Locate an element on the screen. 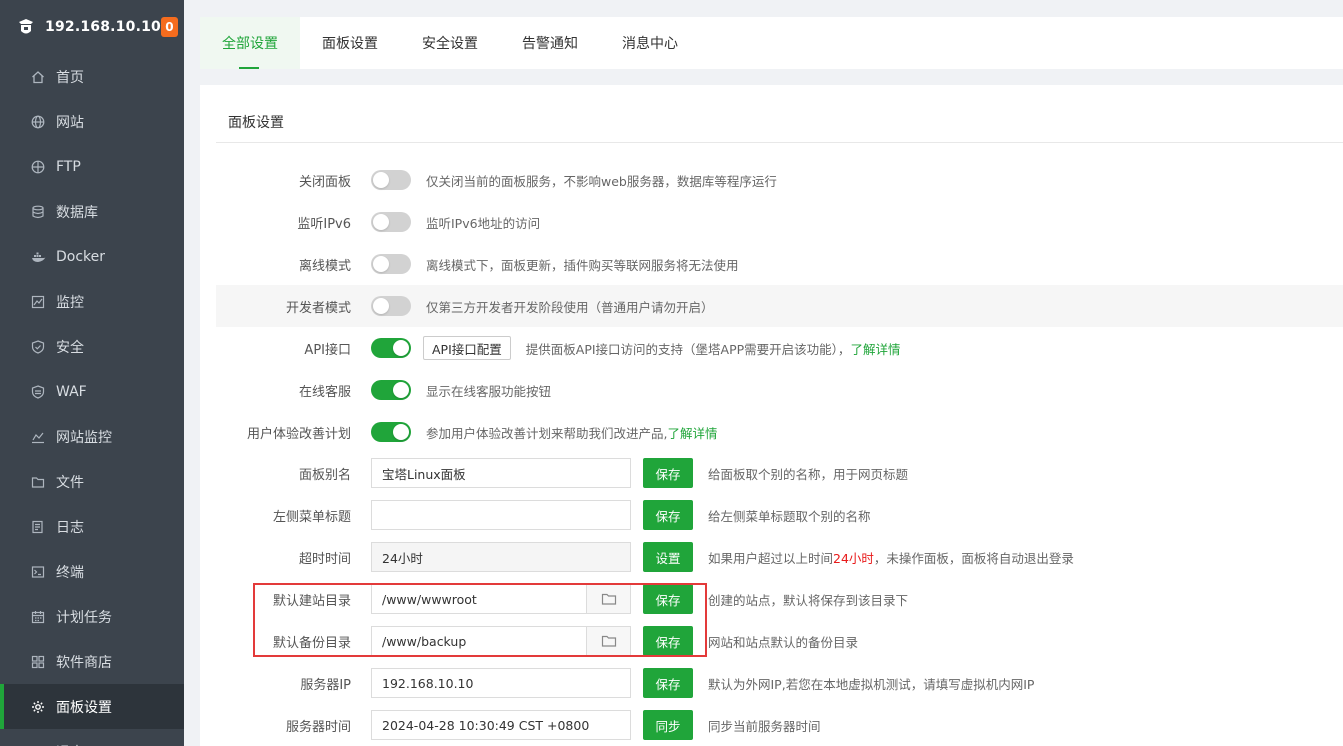  sidebar-item-website: 网站 is located at coordinates (92, 121).